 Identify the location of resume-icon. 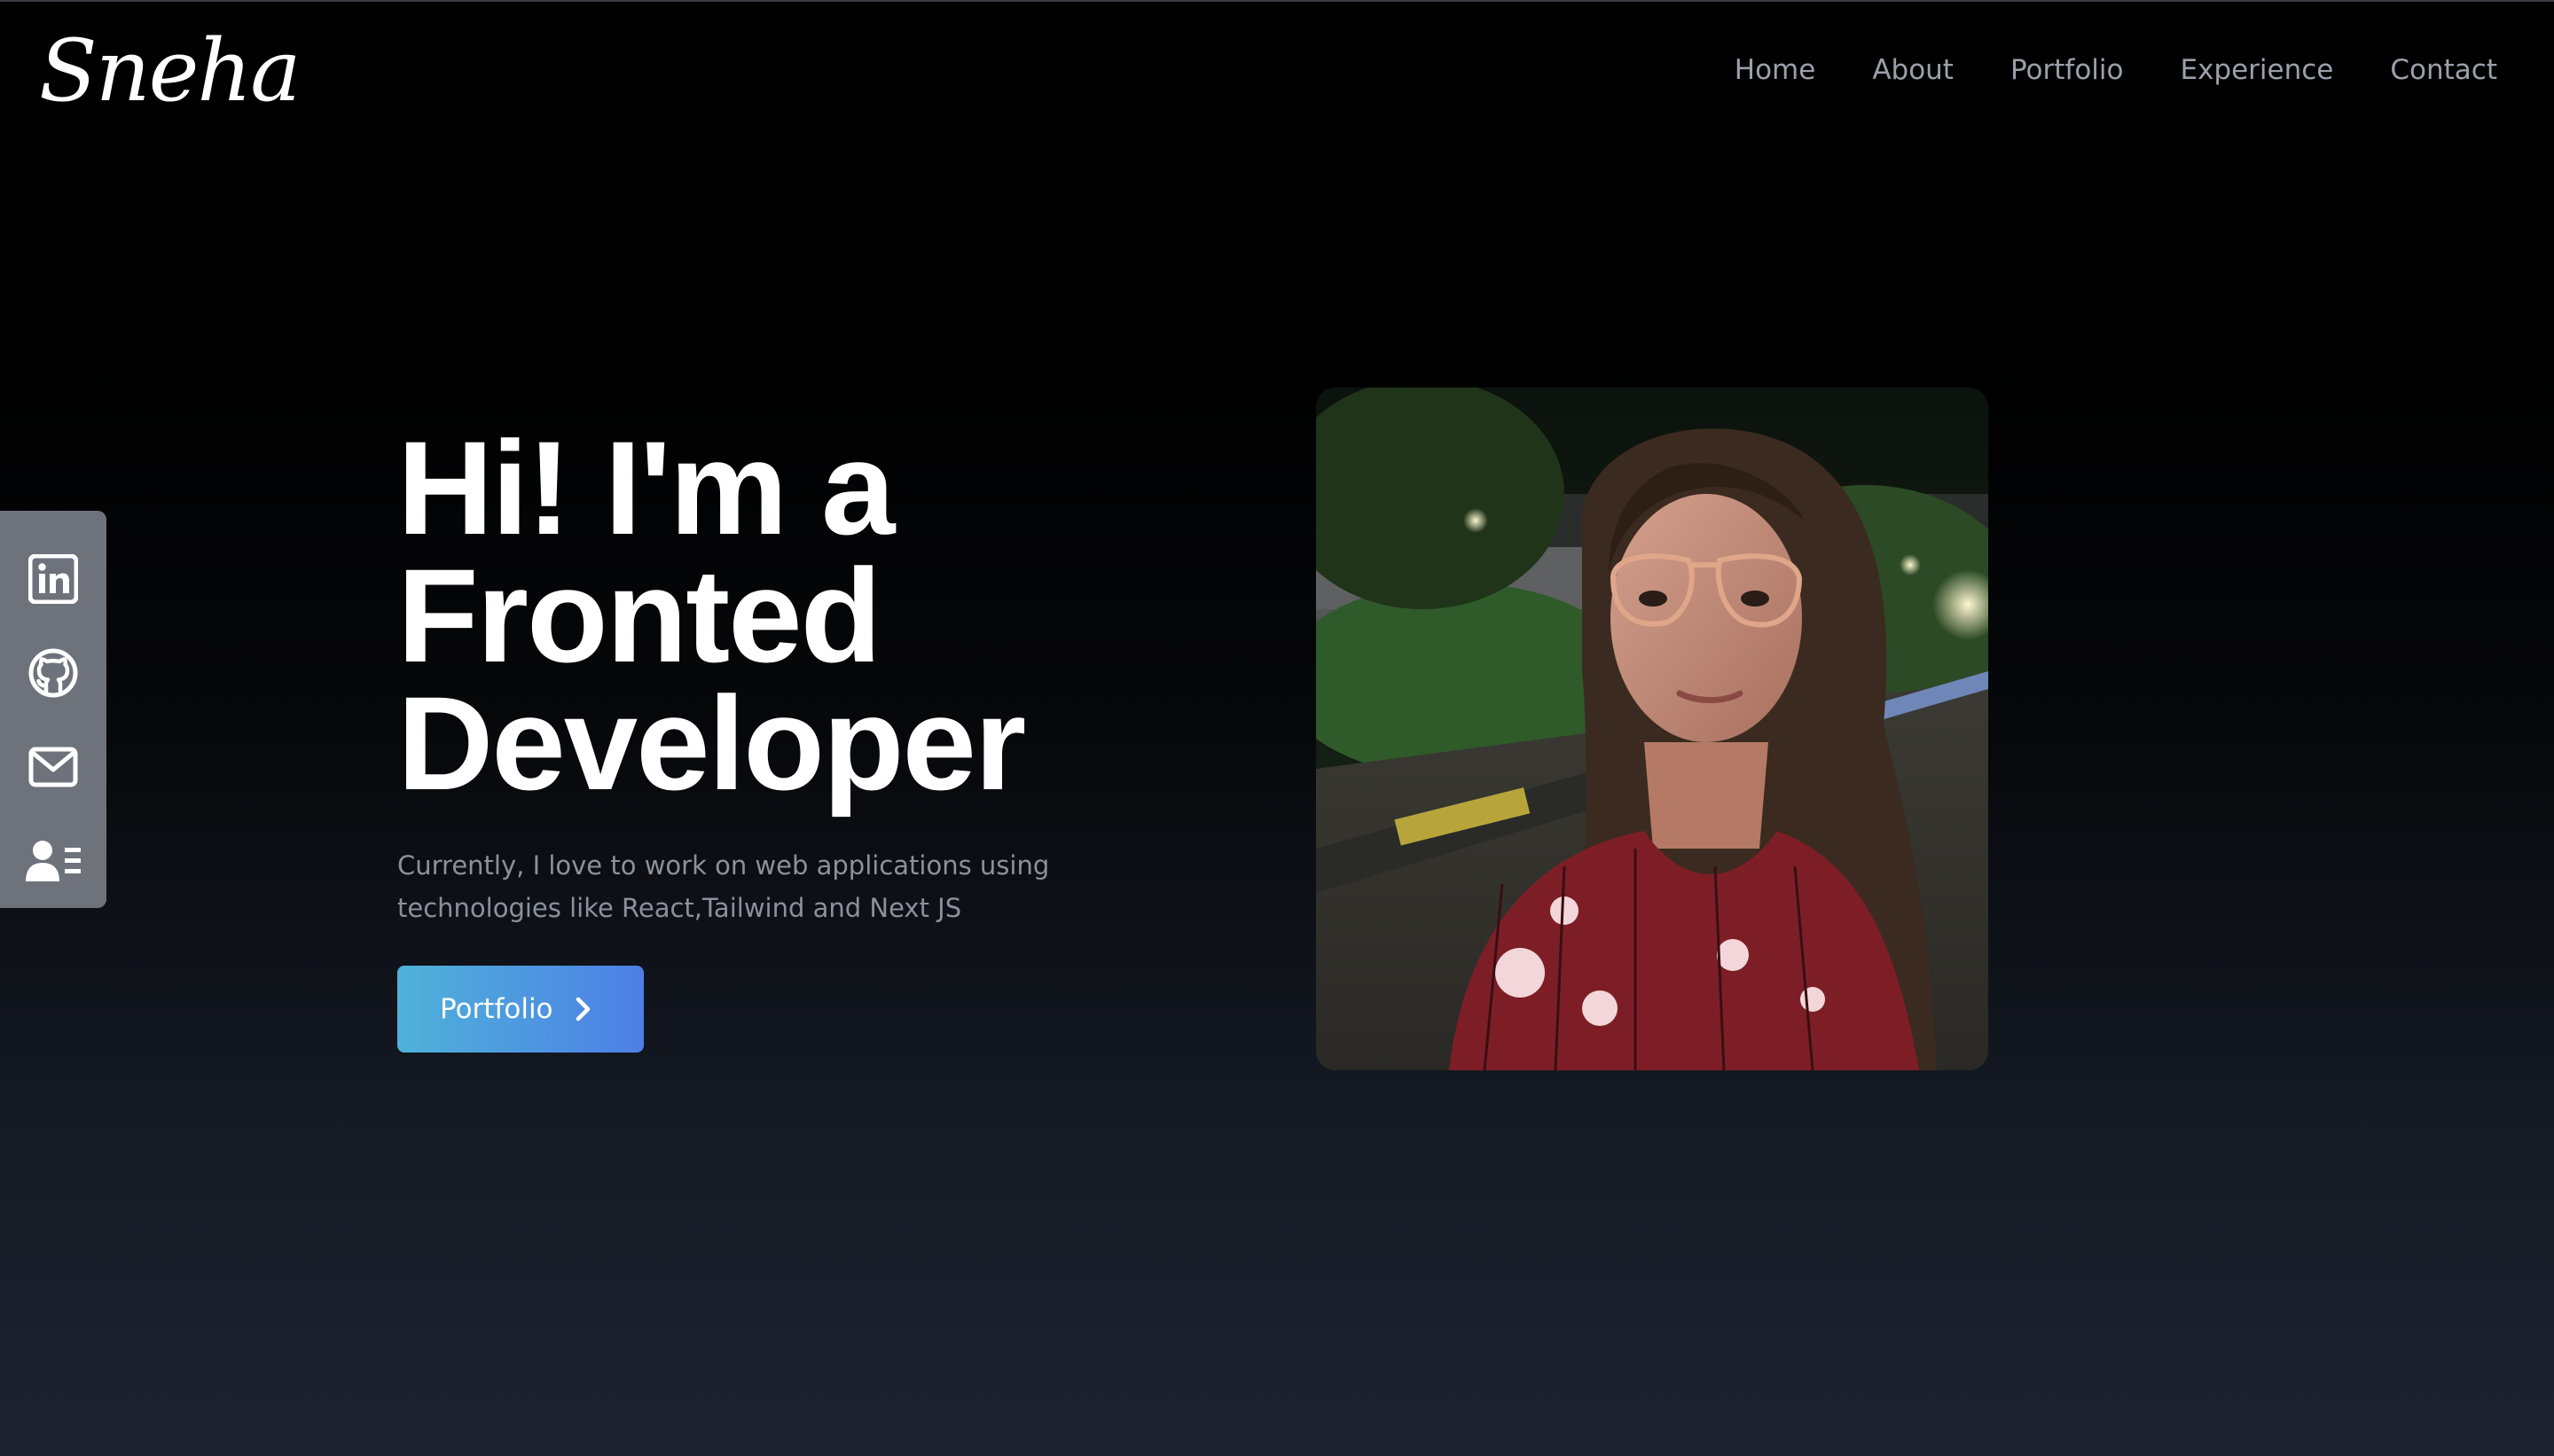
(53, 861).